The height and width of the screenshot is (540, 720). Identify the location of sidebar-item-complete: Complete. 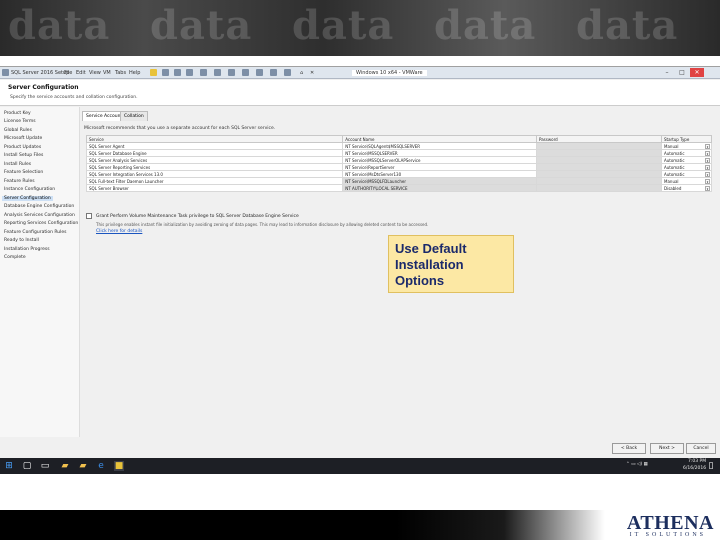
(15, 257).